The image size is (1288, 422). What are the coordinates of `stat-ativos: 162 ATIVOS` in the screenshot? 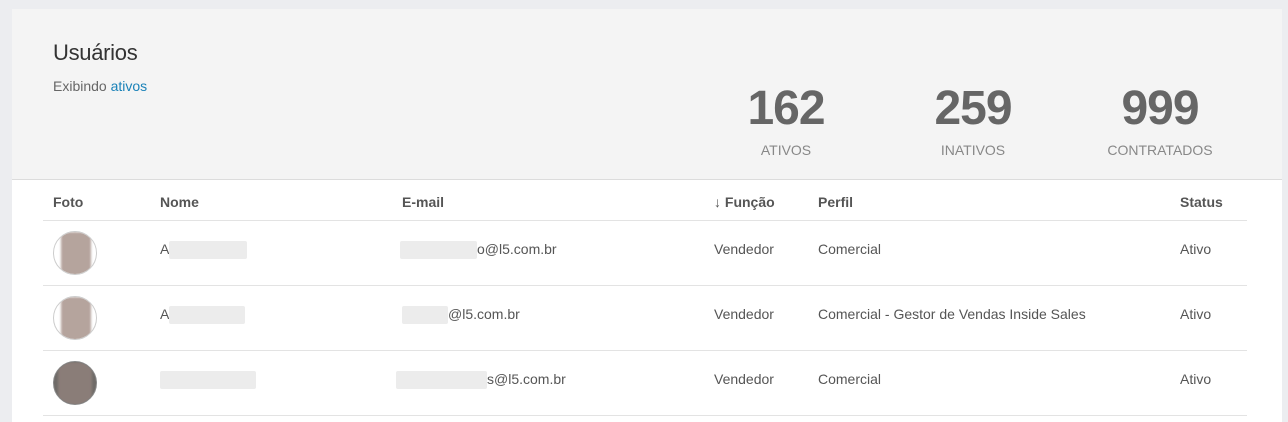 It's located at (786, 119).